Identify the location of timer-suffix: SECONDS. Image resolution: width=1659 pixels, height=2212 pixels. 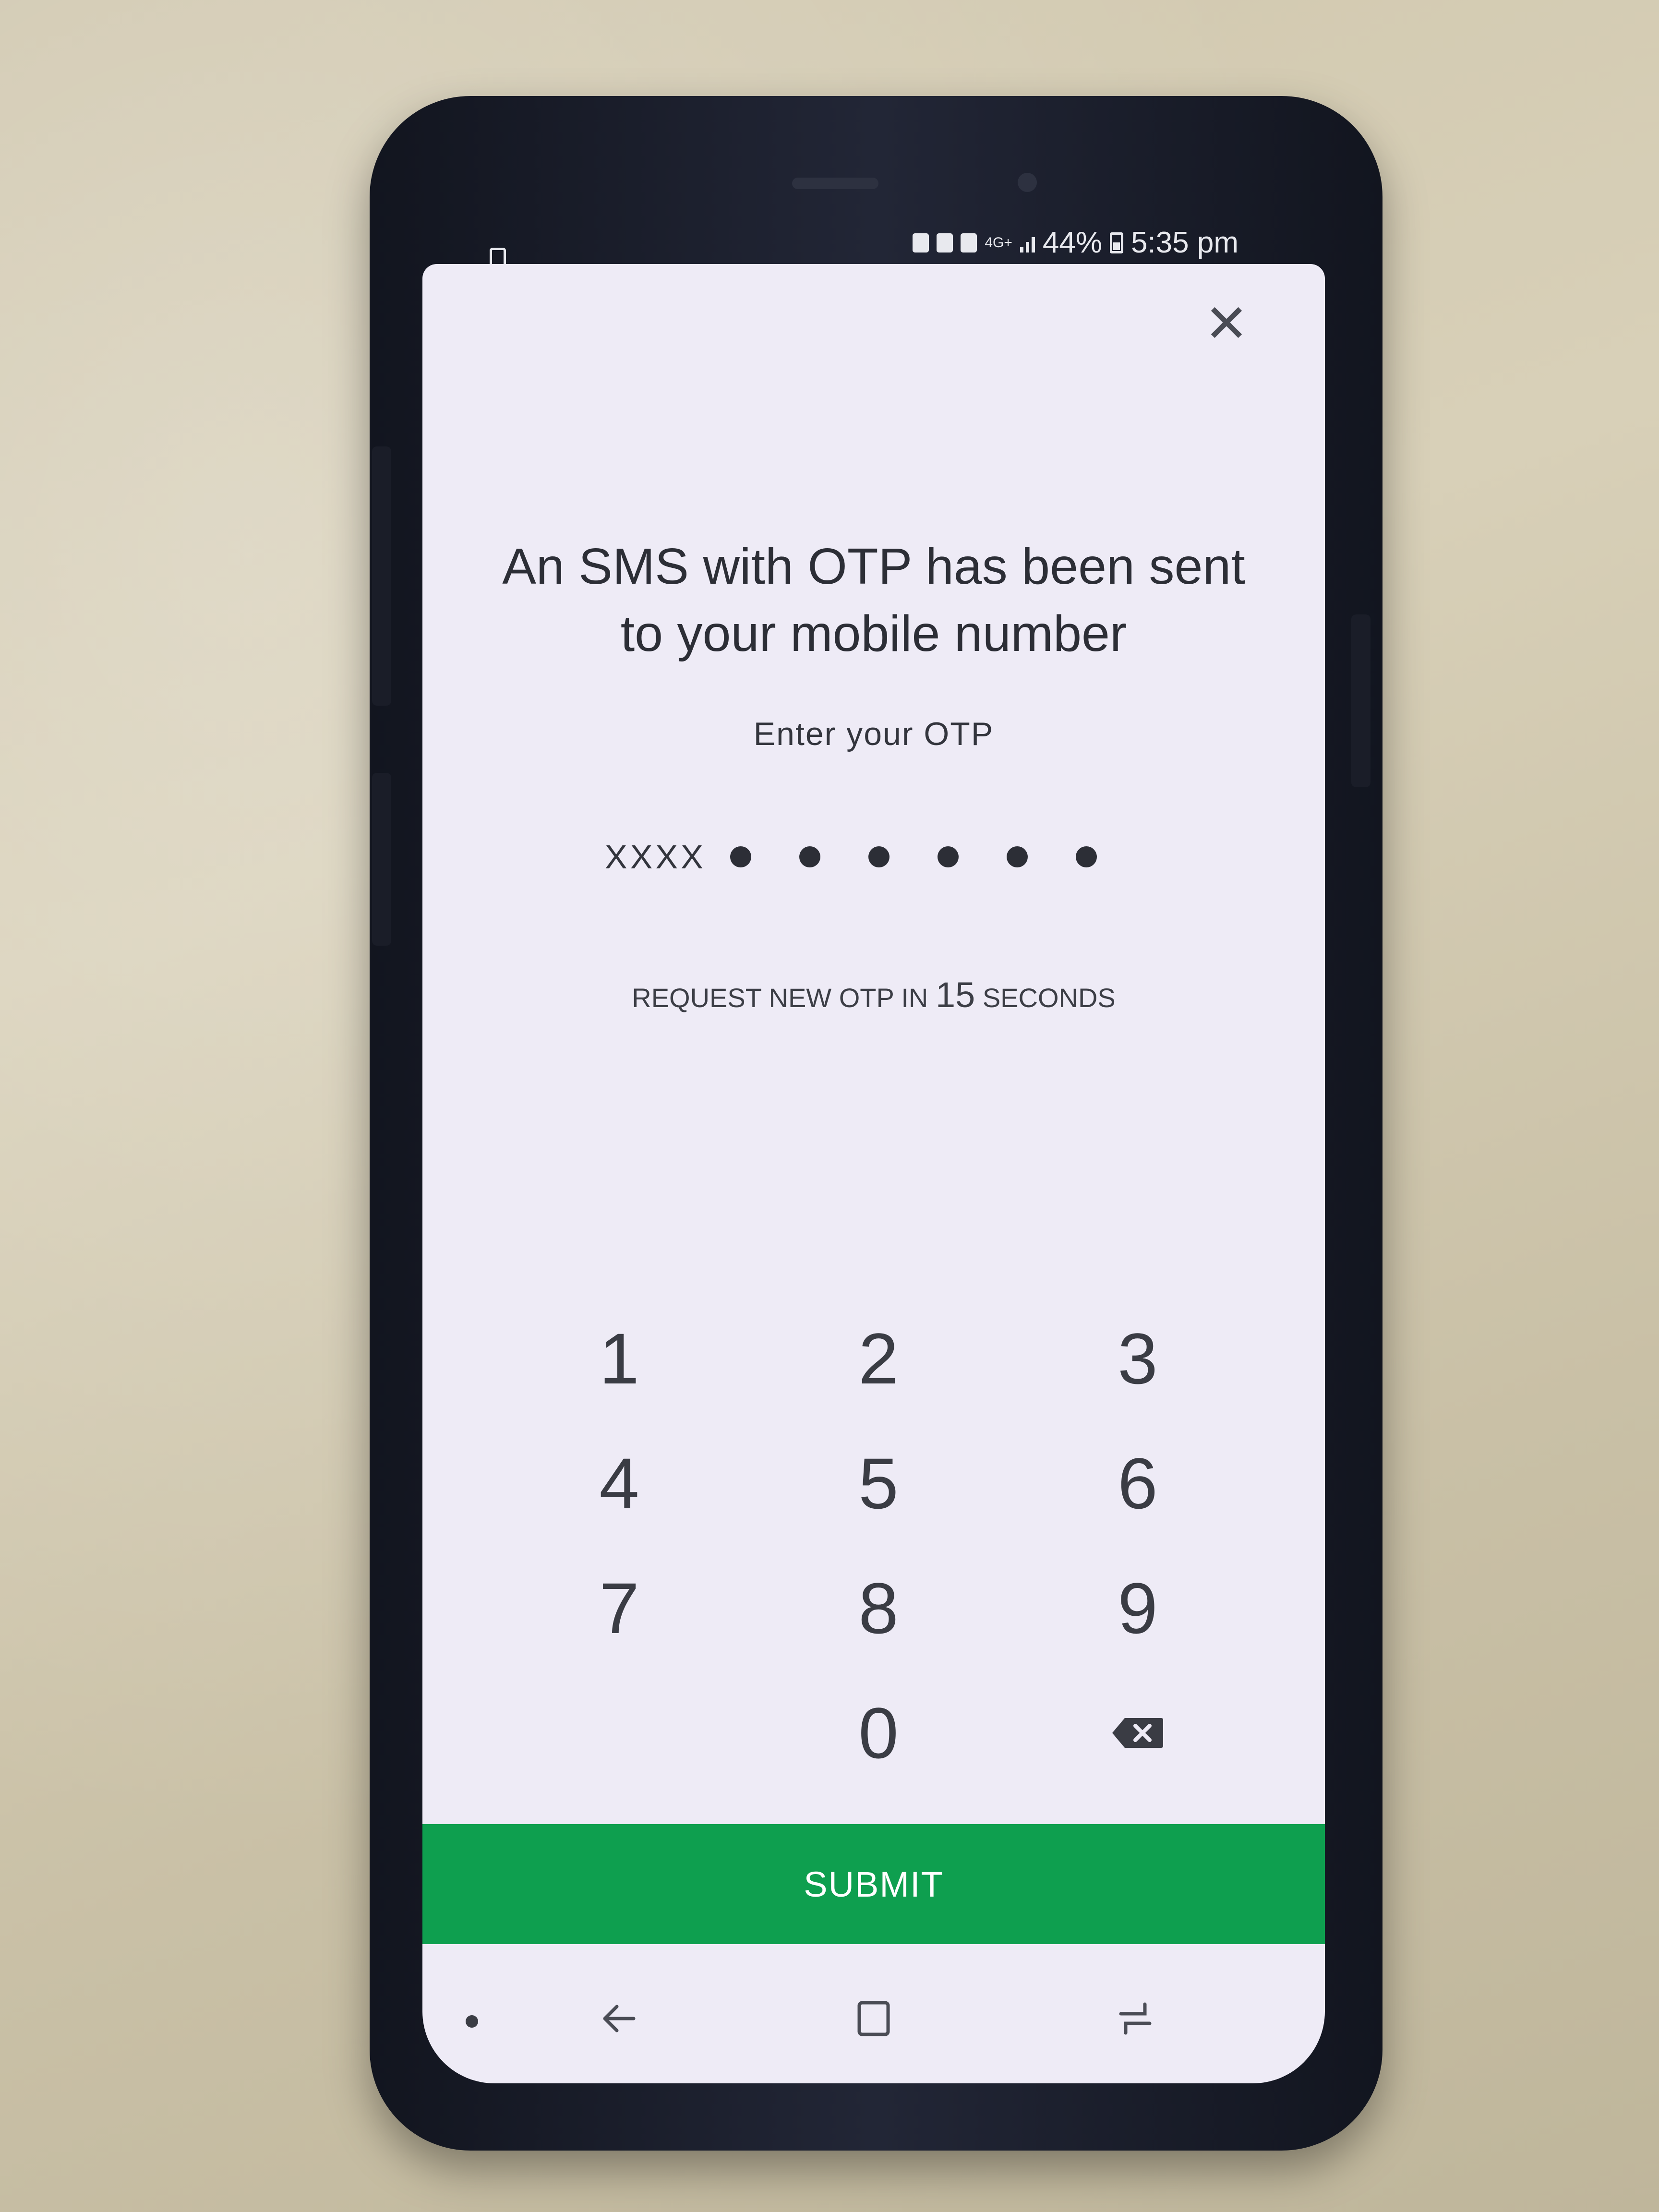
(1049, 998).